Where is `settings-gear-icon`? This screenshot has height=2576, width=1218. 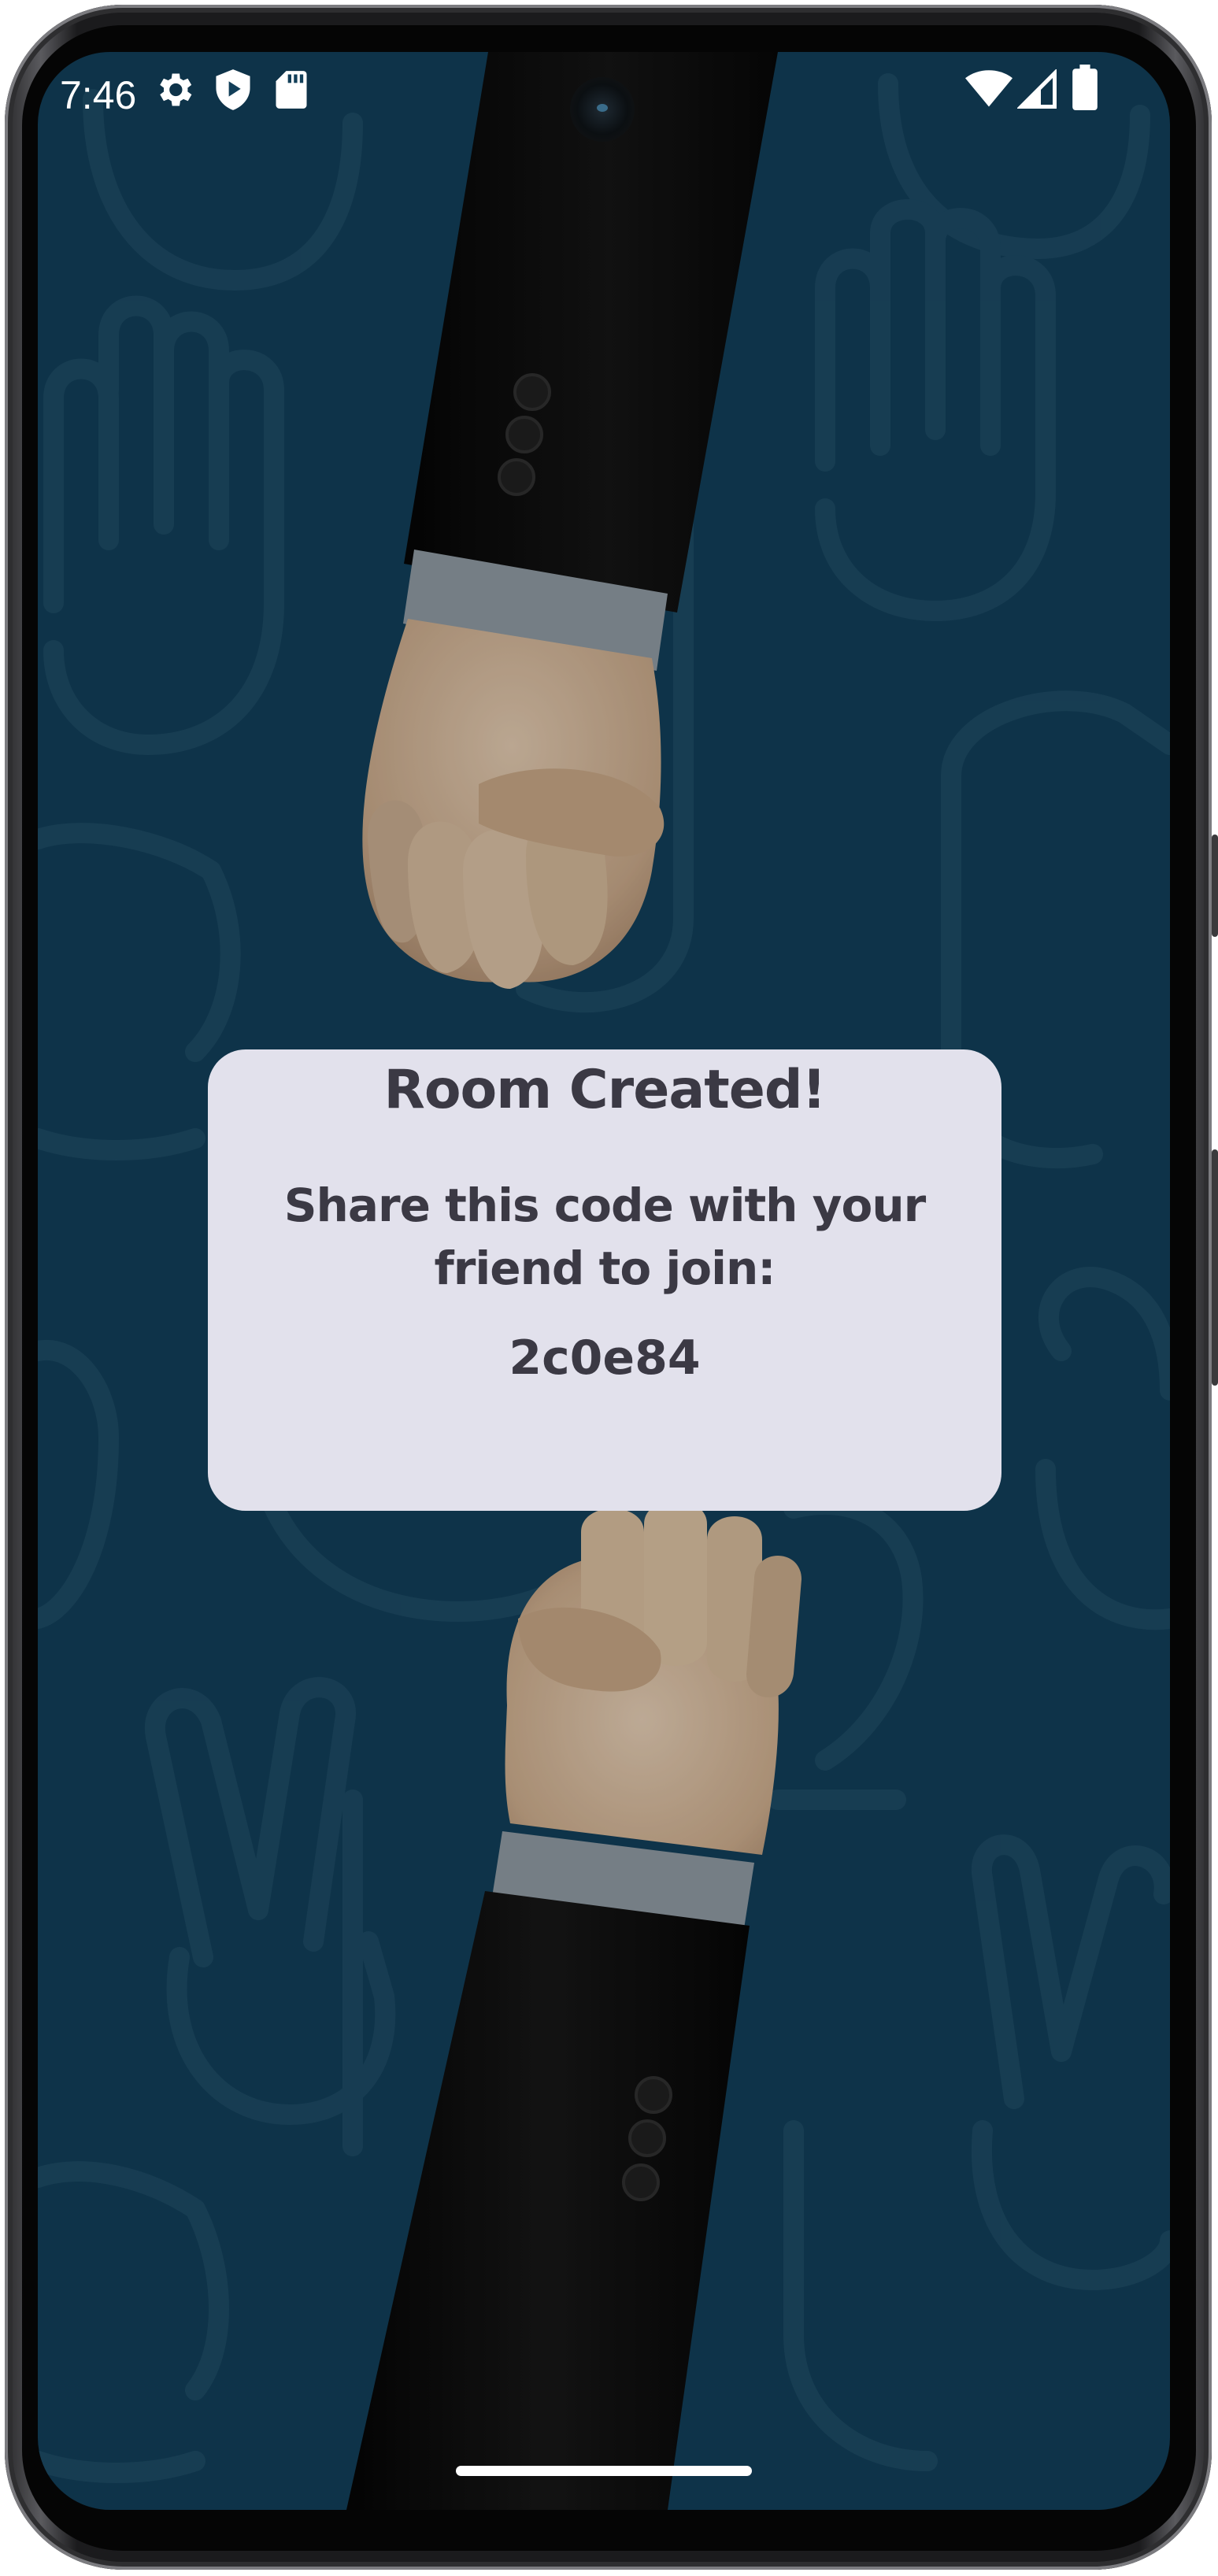 settings-gear-icon is located at coordinates (176, 89).